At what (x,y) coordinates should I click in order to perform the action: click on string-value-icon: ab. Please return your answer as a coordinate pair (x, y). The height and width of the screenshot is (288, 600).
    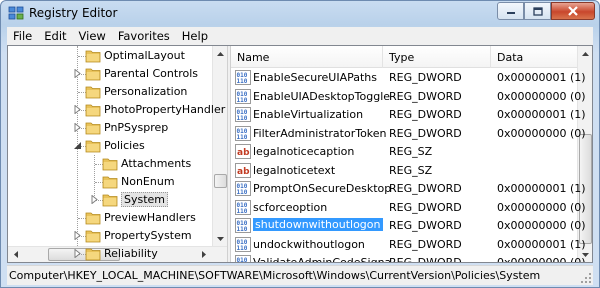
    Looking at the image, I should click on (243, 151).